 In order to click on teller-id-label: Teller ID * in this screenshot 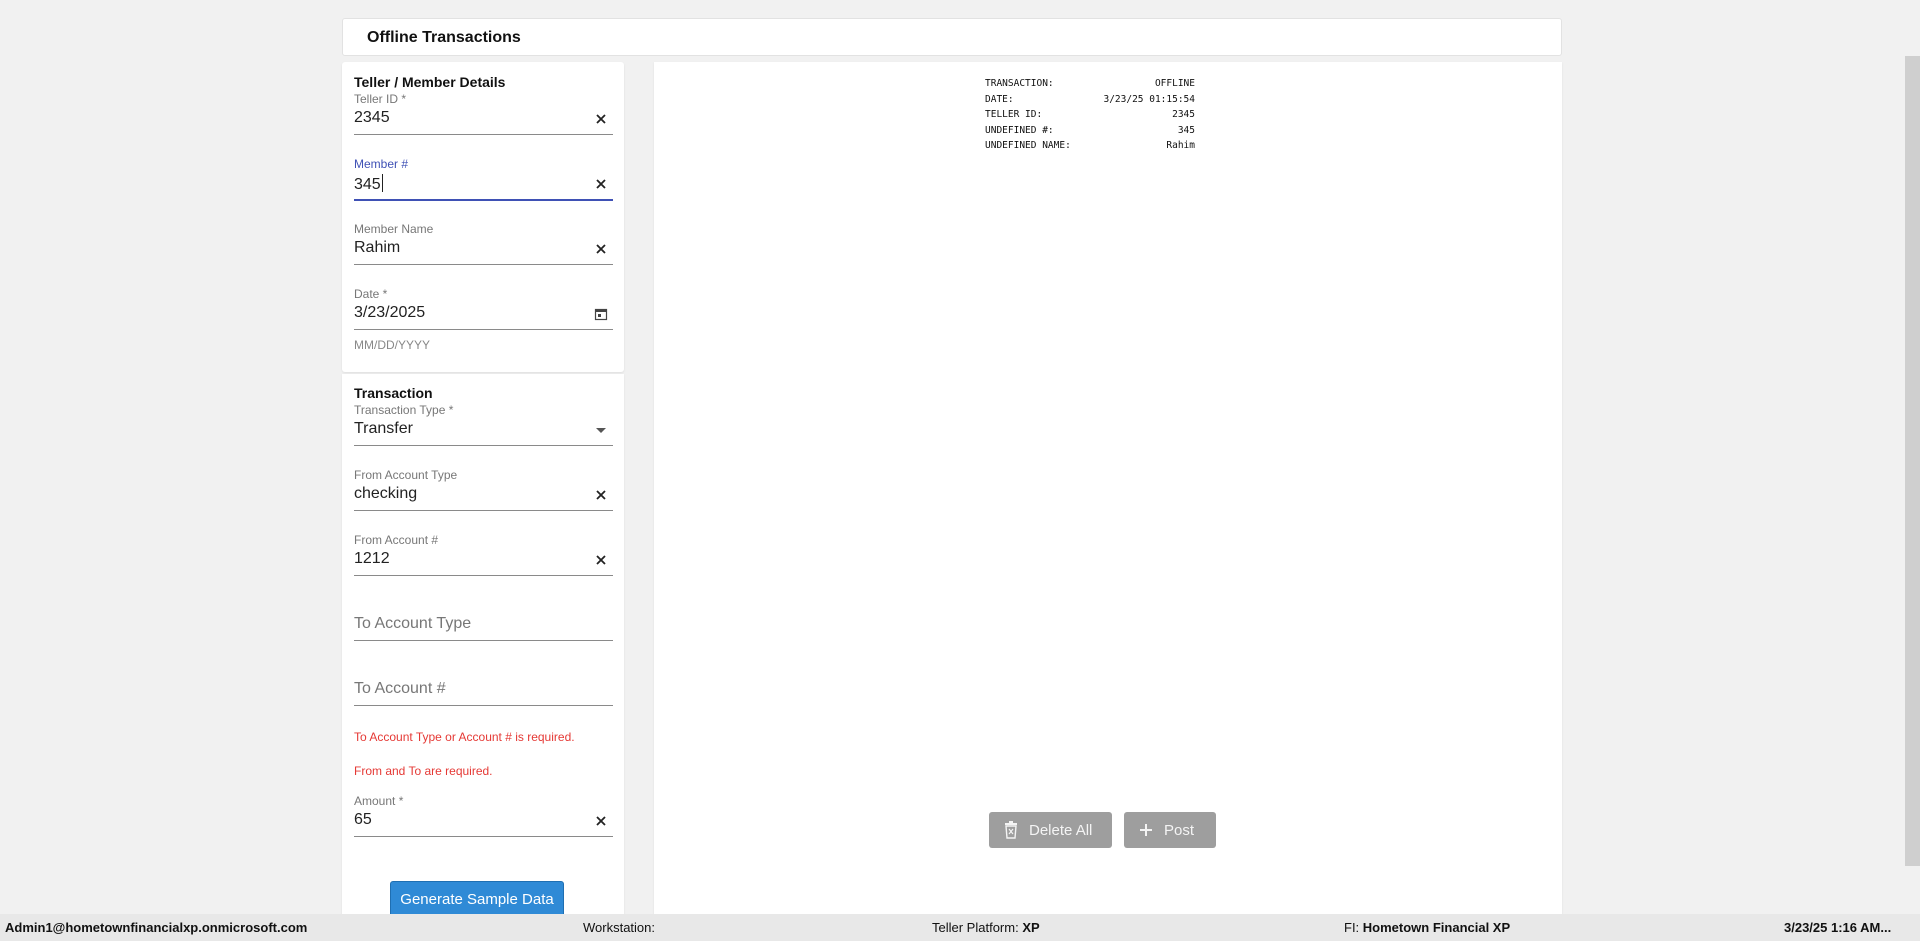, I will do `click(380, 99)`.